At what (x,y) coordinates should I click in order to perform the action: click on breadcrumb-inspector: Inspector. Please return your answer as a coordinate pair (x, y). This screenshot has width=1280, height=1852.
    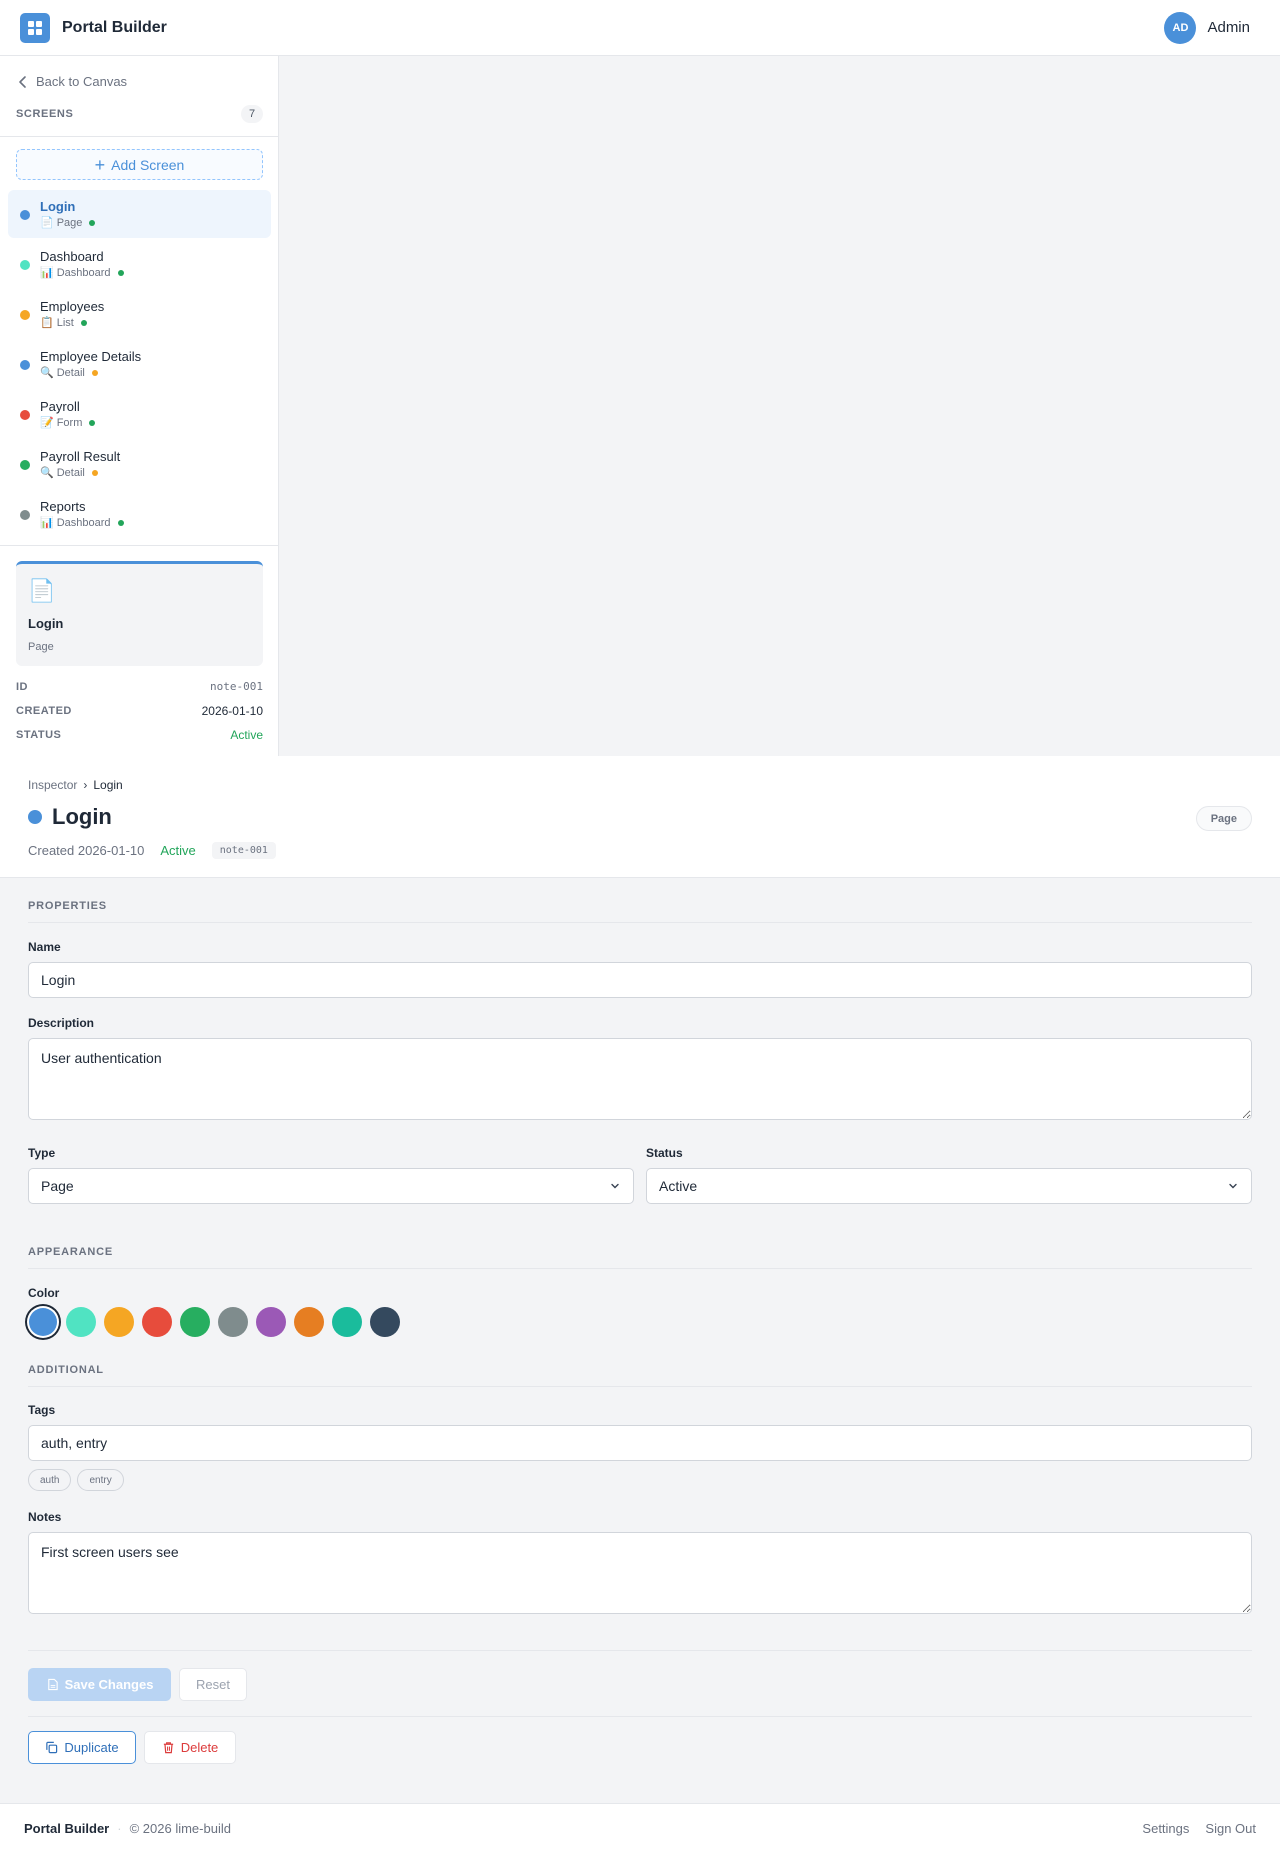
    Looking at the image, I should click on (52, 785).